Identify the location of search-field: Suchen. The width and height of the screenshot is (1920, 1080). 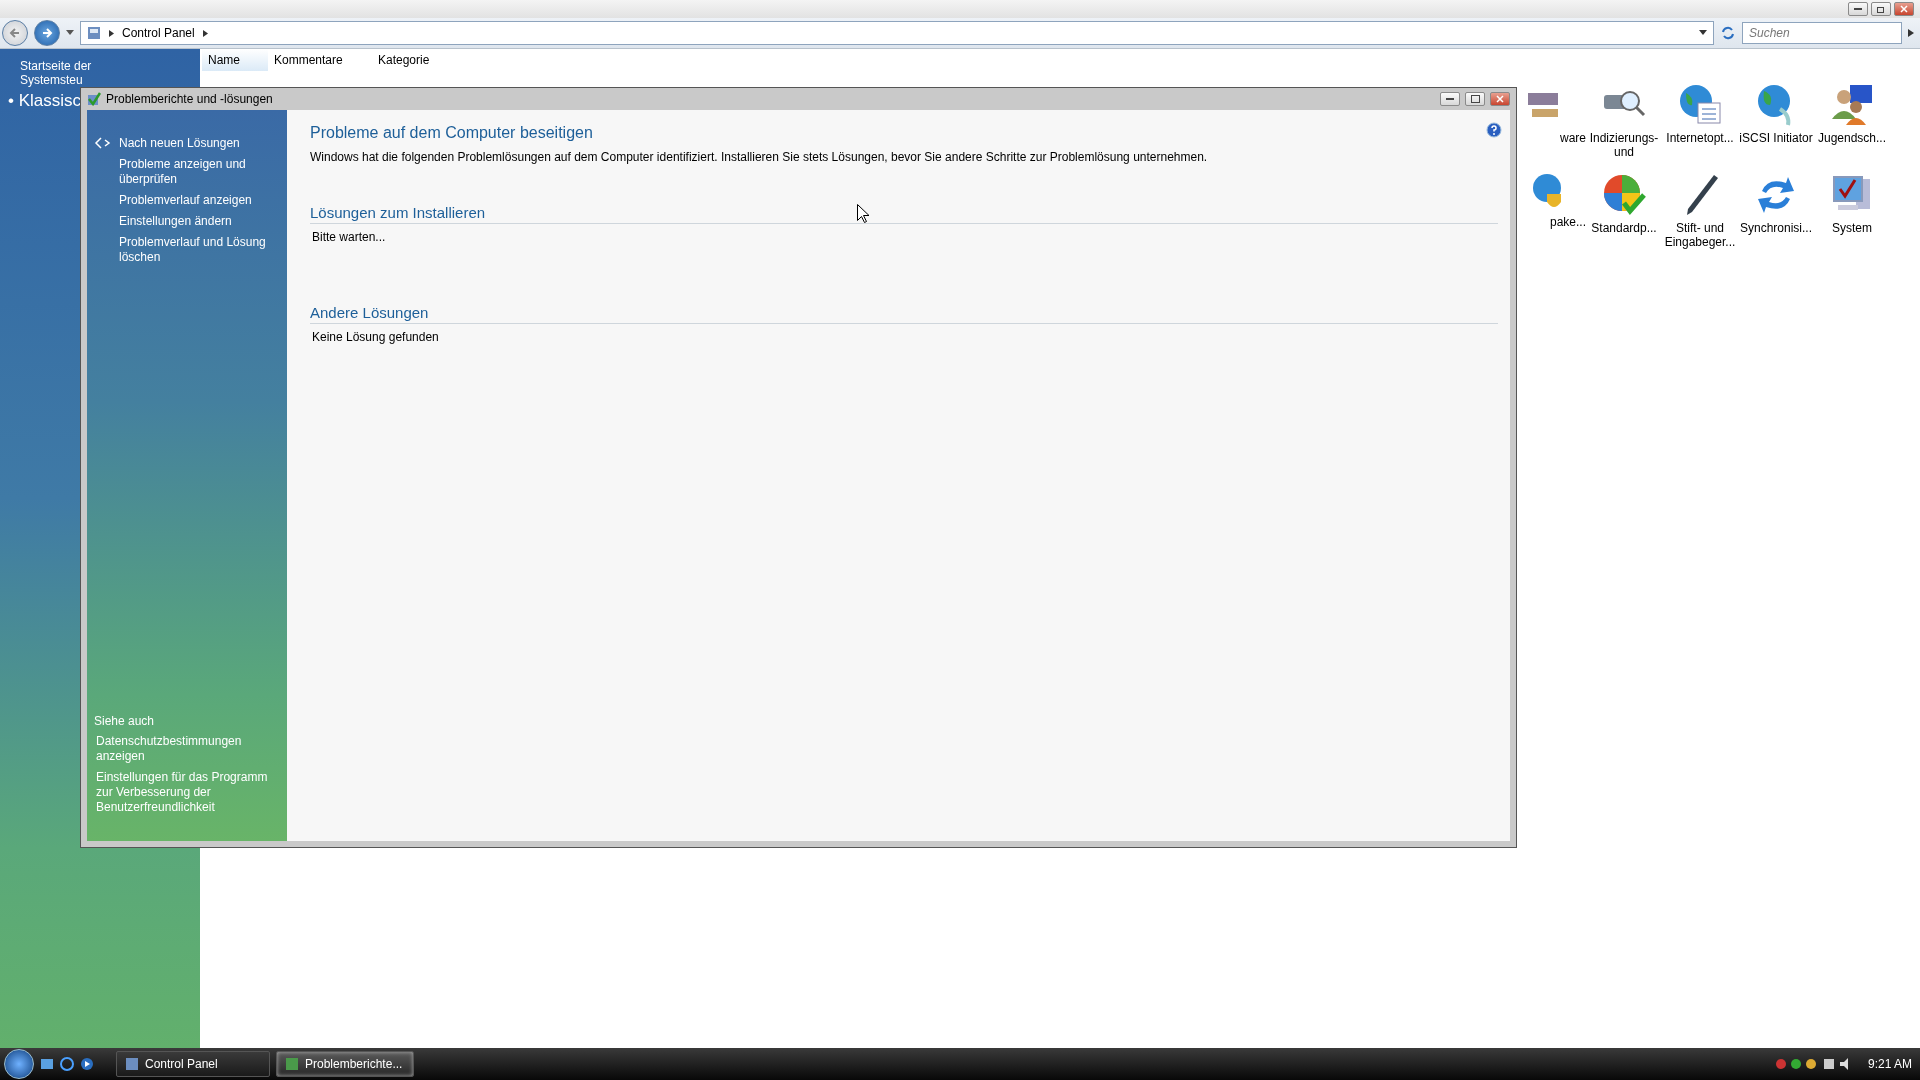
(1822, 33).